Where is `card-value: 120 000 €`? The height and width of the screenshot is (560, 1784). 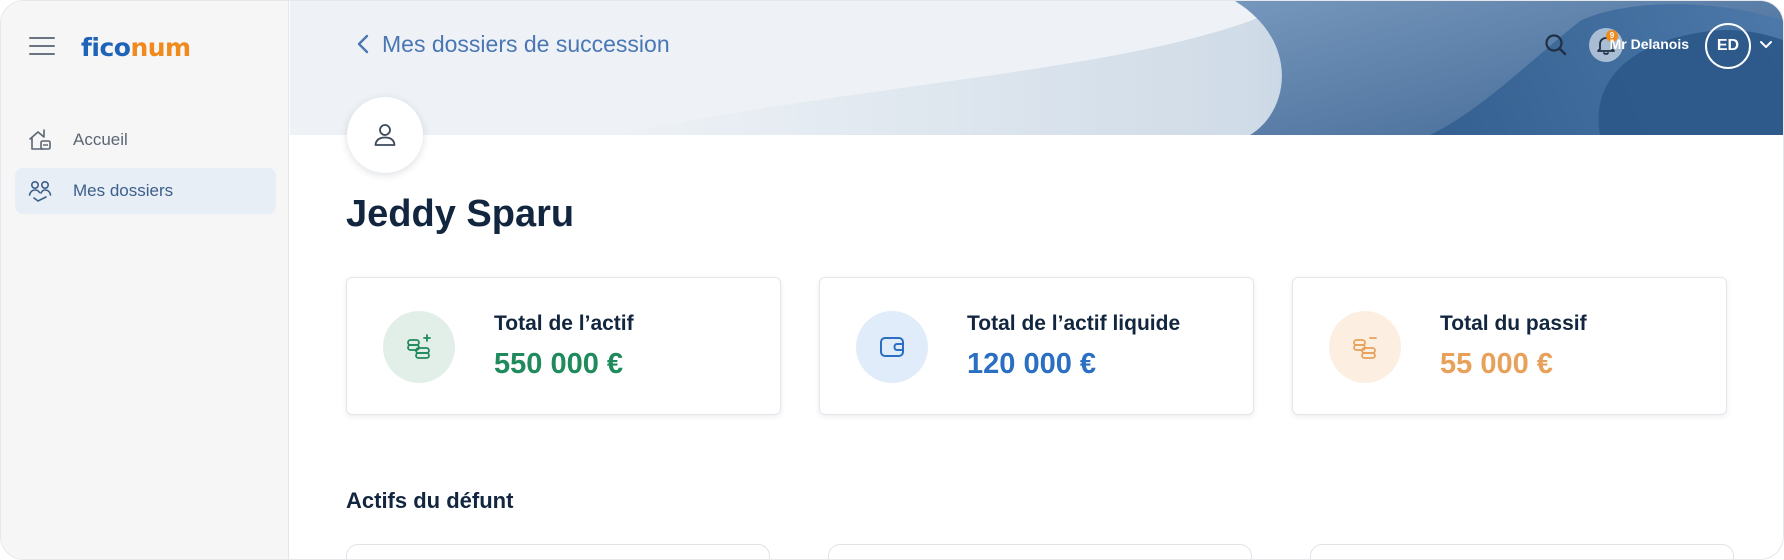
card-value: 120 000 € is located at coordinates (1032, 364).